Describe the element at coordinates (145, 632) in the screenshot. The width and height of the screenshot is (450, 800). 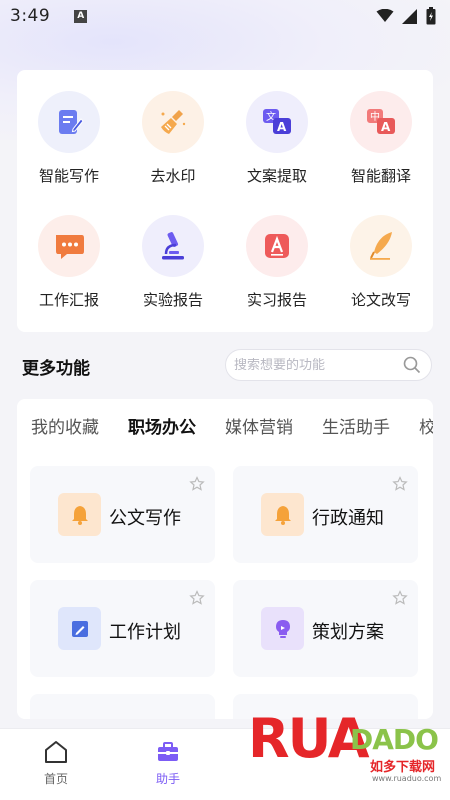
I see `function-card-label: 工作计划` at that location.